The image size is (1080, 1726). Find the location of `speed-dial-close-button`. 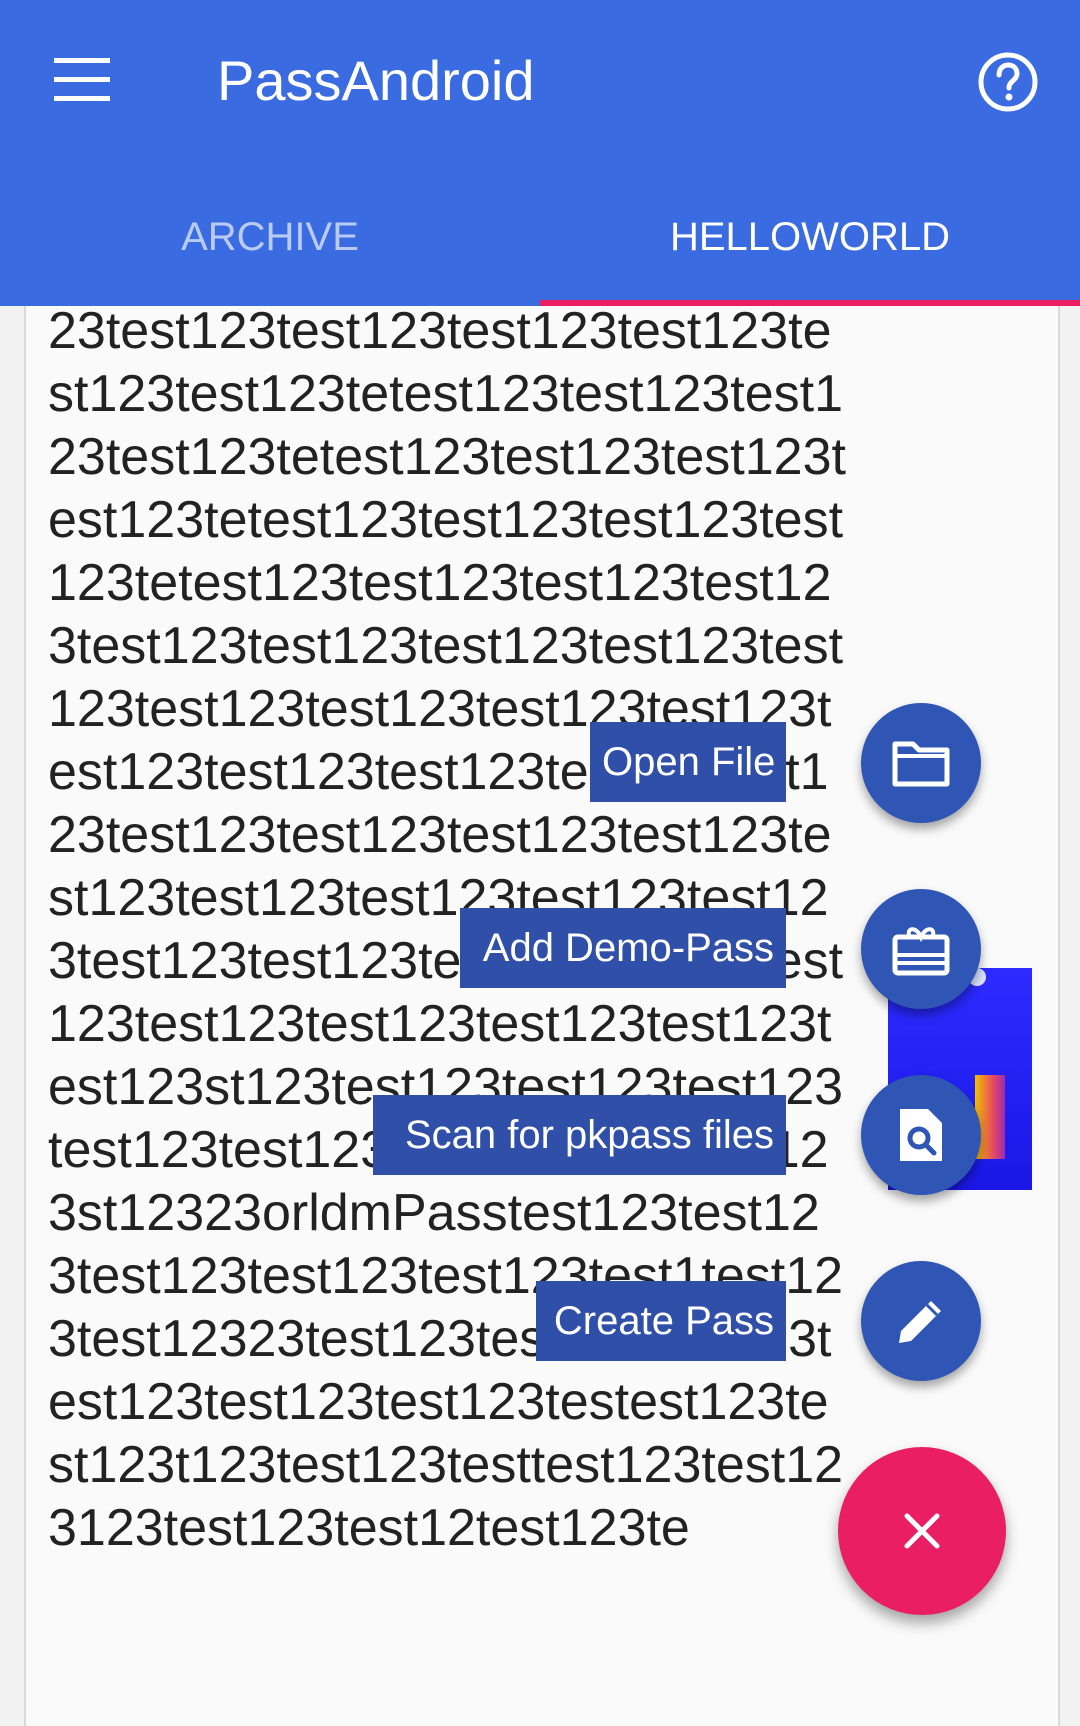

speed-dial-close-button is located at coordinates (922, 1531).